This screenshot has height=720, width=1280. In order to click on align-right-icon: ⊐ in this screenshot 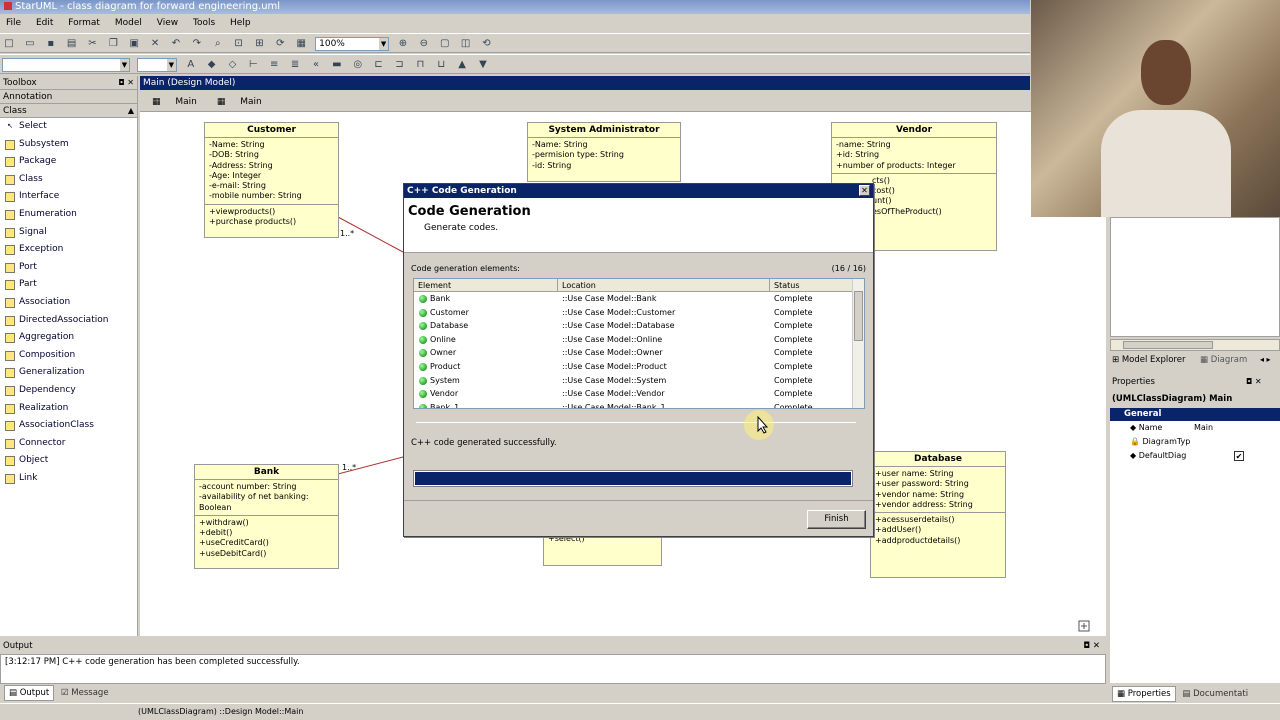, I will do `click(400, 65)`.